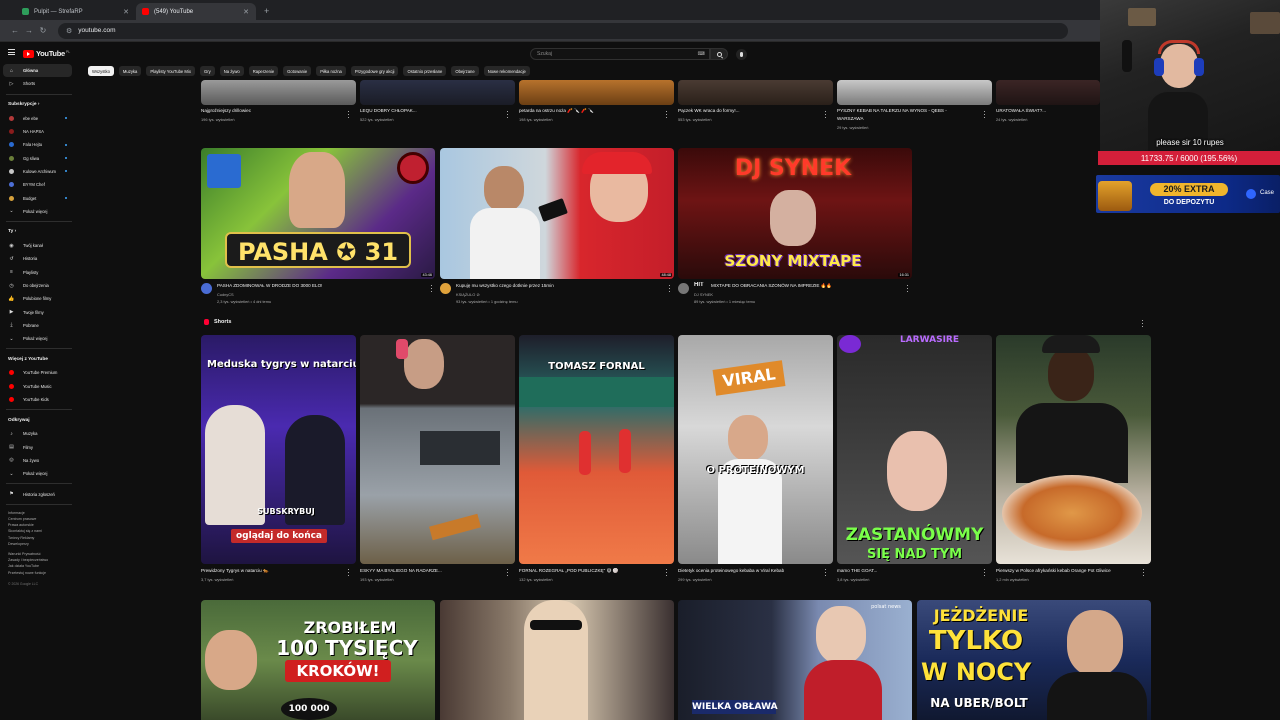 This screenshot has height=720, width=1280. I want to click on channel-name: CudnyCS, so click(225, 294).